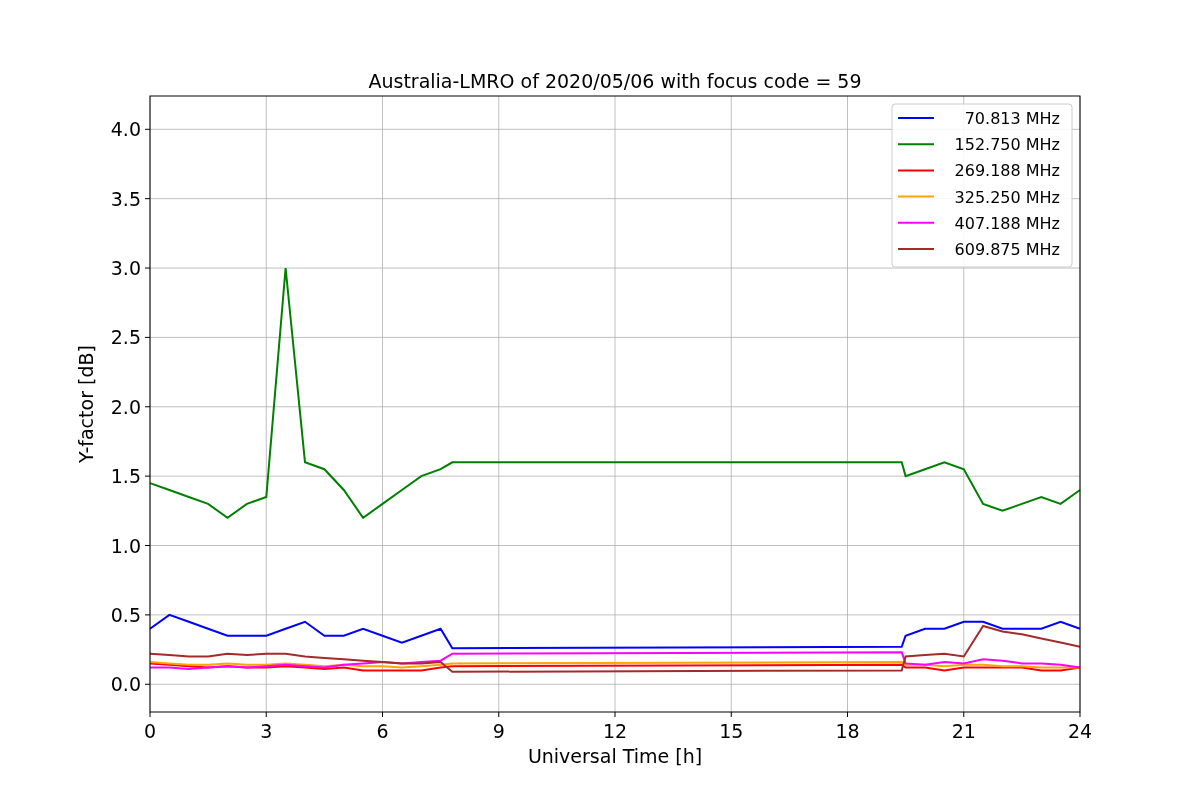 The width and height of the screenshot is (1200, 800). I want to click on tick-label: 1.5, so click(125, 476).